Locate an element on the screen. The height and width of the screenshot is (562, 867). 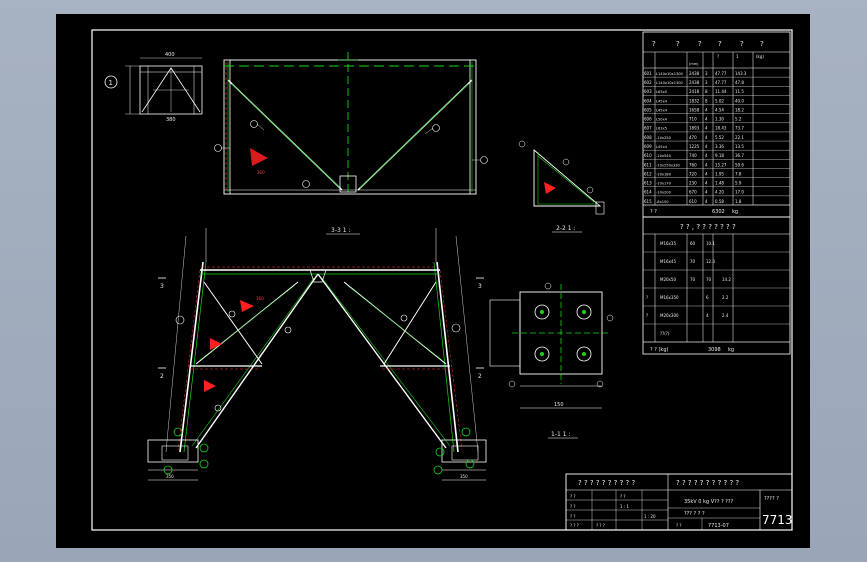
parts-cell: -10x250 is located at coordinates (664, 138).